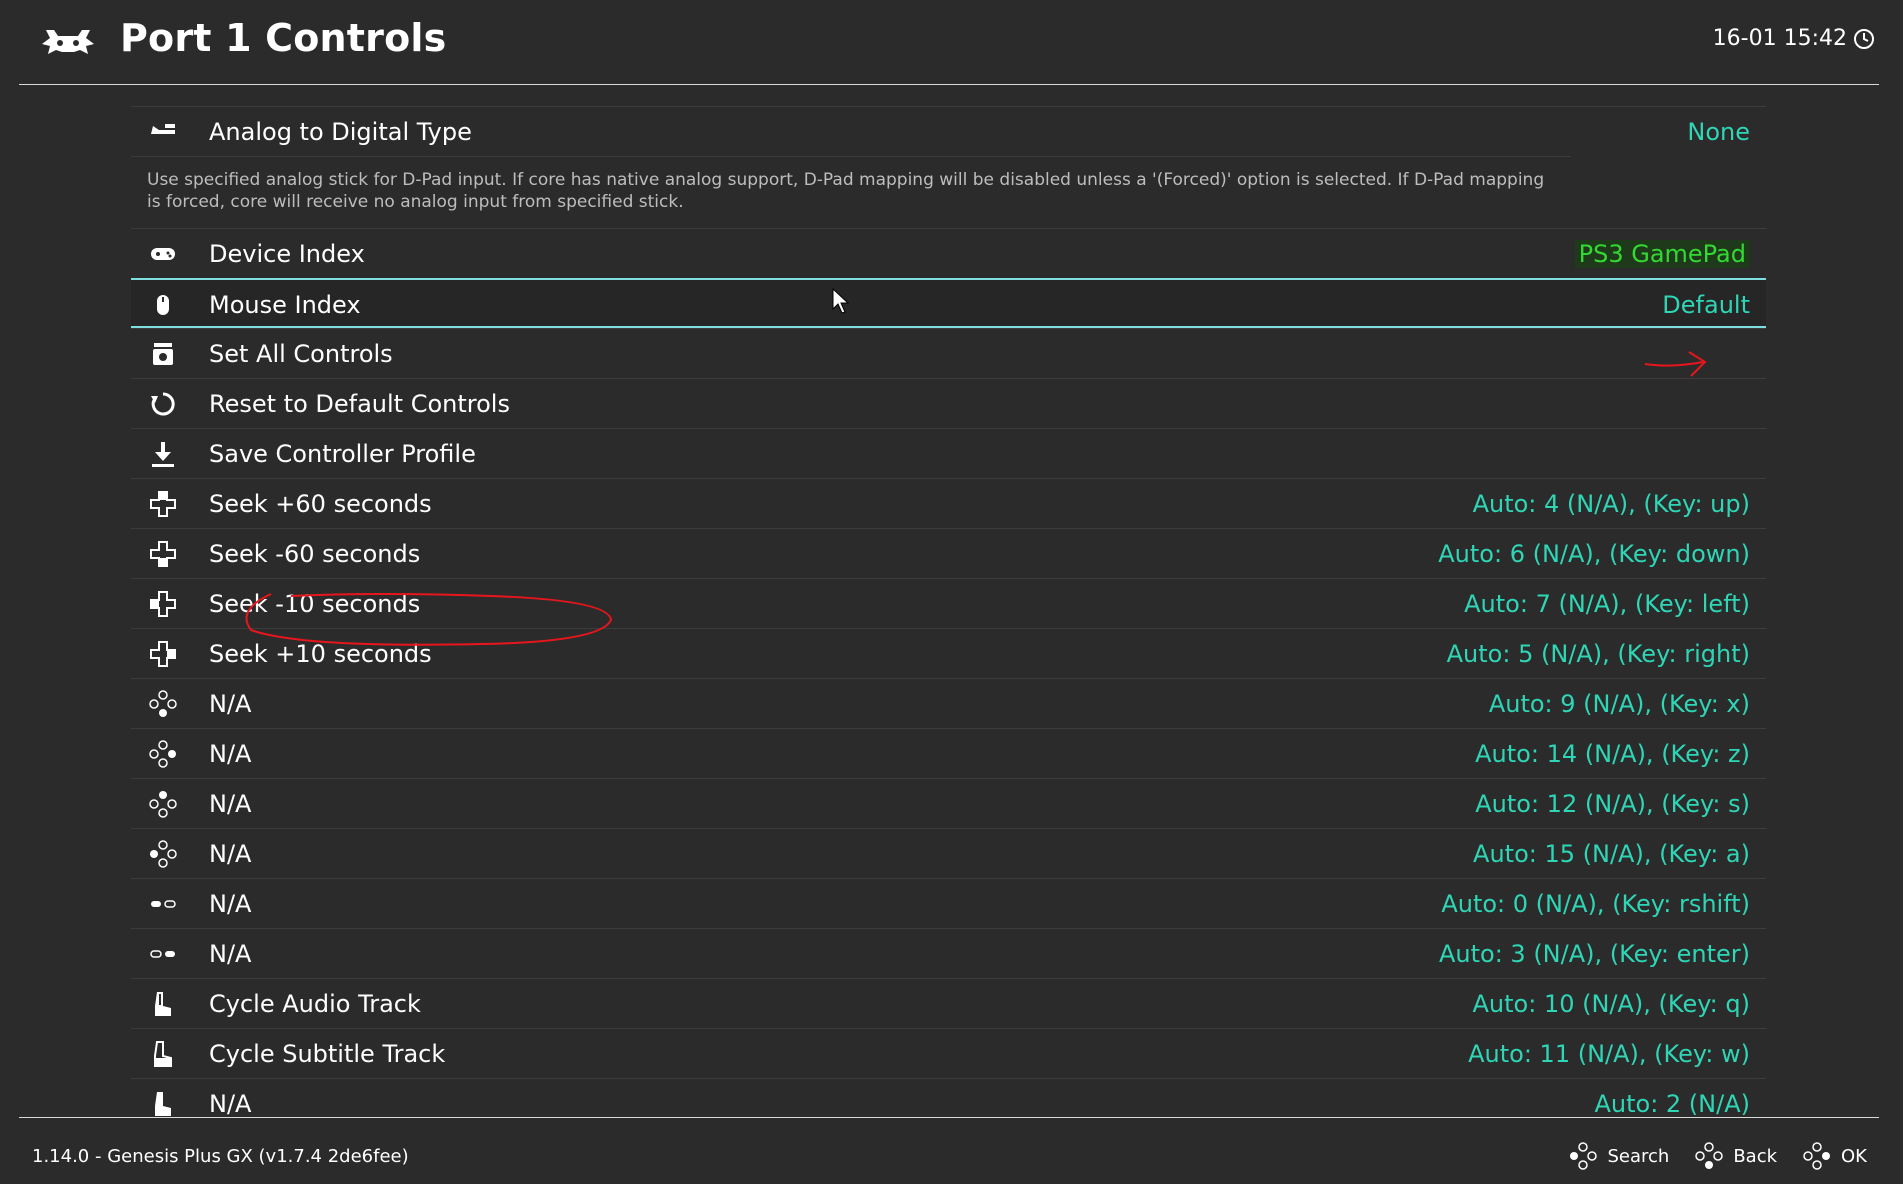  I want to click on dpad-down-icon, so click(163, 554).